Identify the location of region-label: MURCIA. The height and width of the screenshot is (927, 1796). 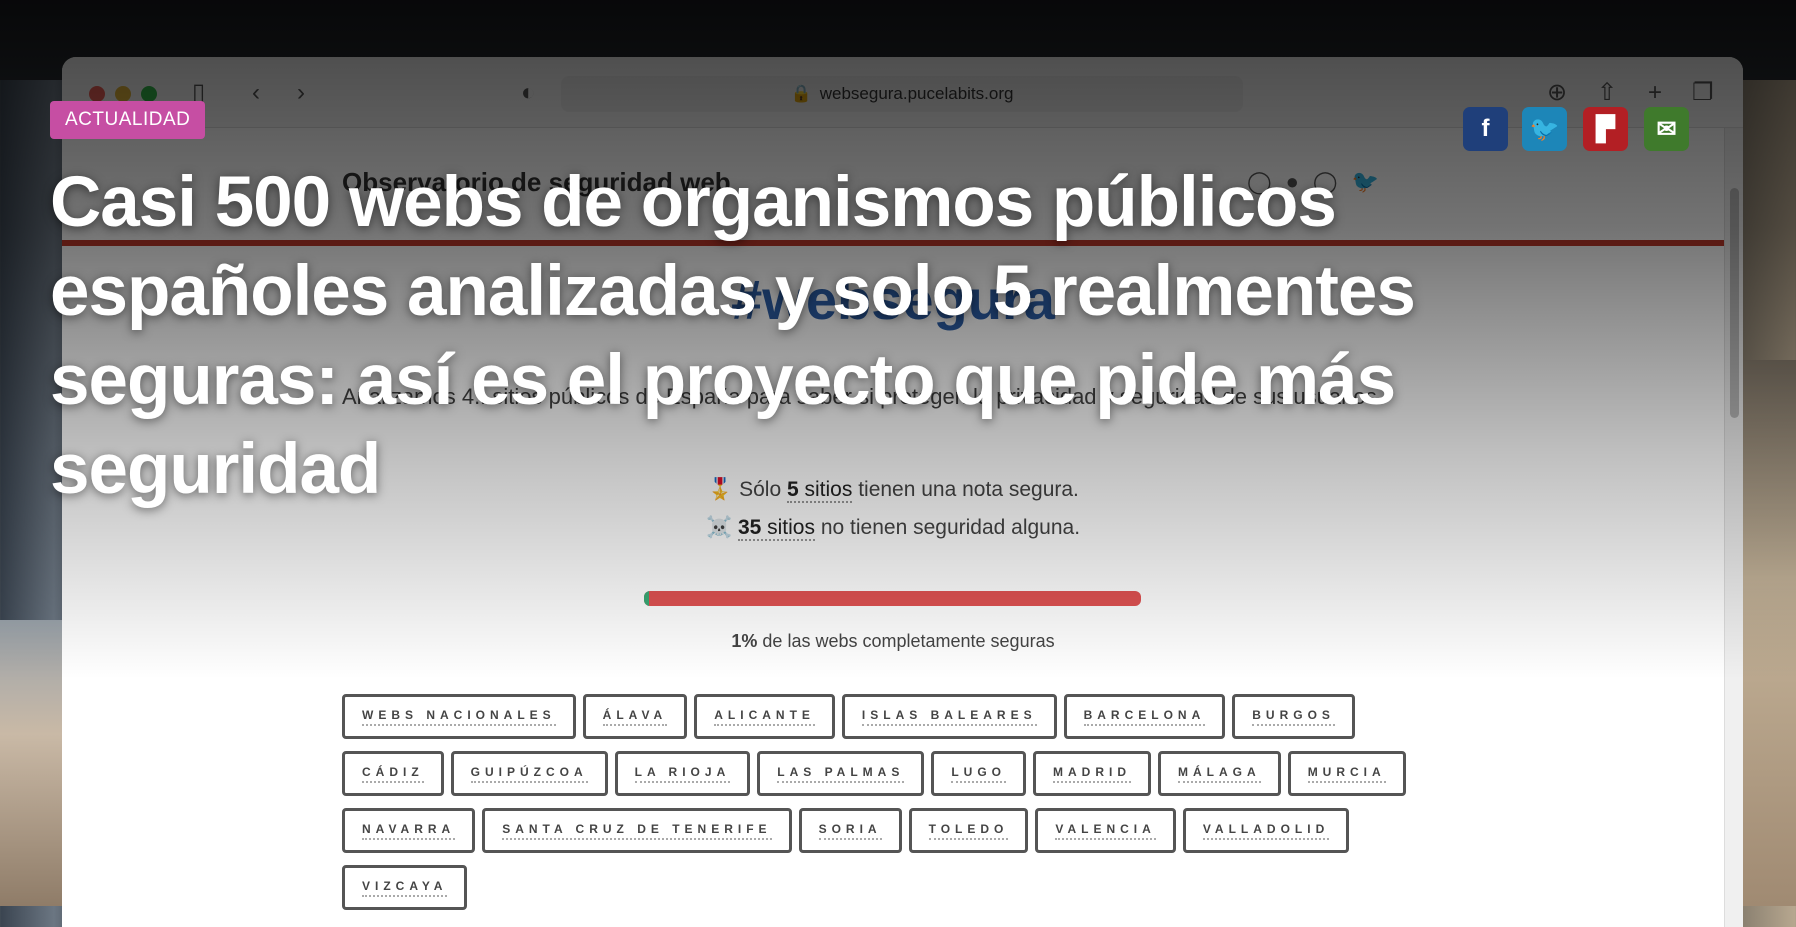
(1346, 774).